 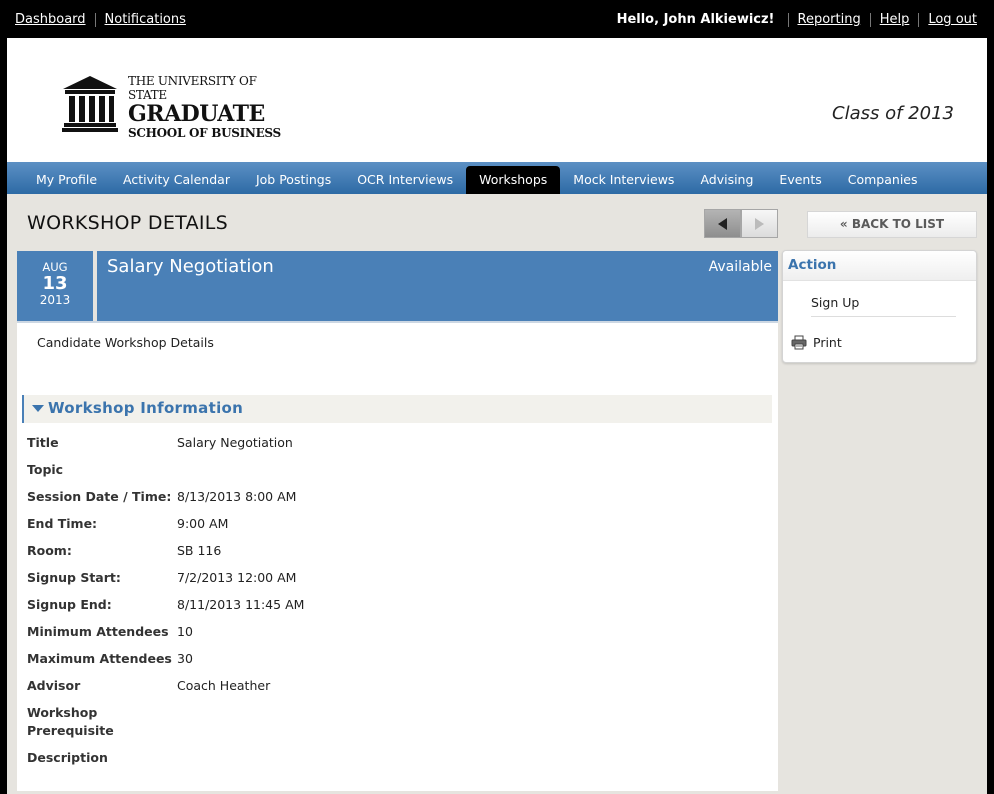 What do you see at coordinates (99, 658) in the screenshot?
I see `field-label: Maximum Attendees` at bounding box center [99, 658].